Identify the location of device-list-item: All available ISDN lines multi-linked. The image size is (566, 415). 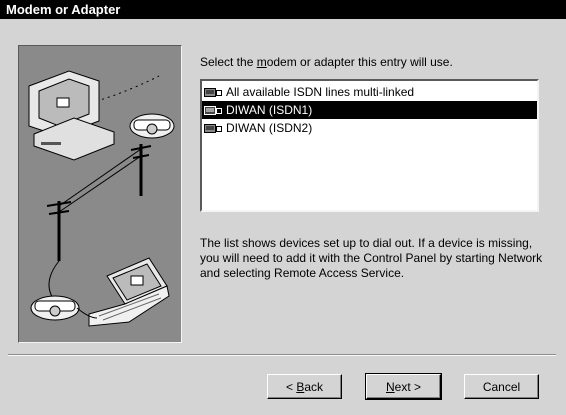
(369, 92).